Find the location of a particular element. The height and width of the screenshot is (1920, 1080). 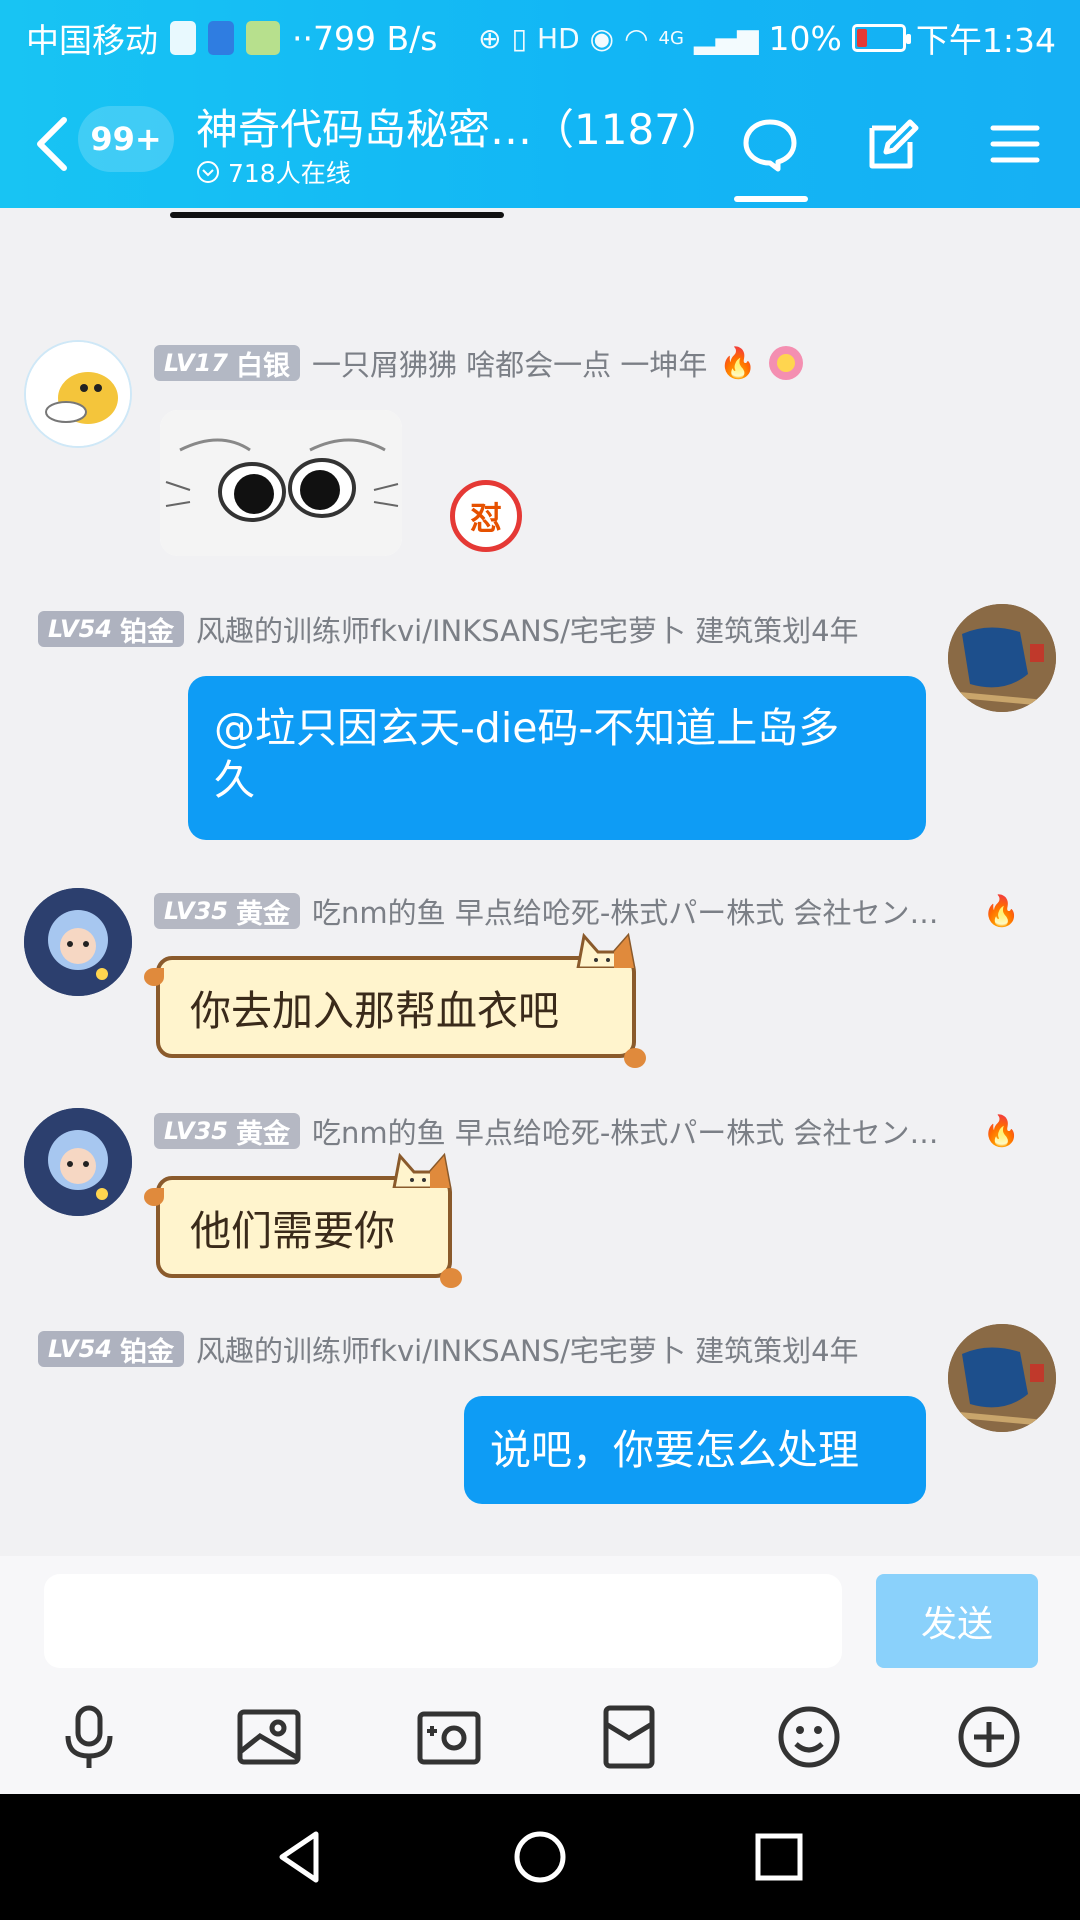

message-text: 他们需要你 is located at coordinates (292, 1231).